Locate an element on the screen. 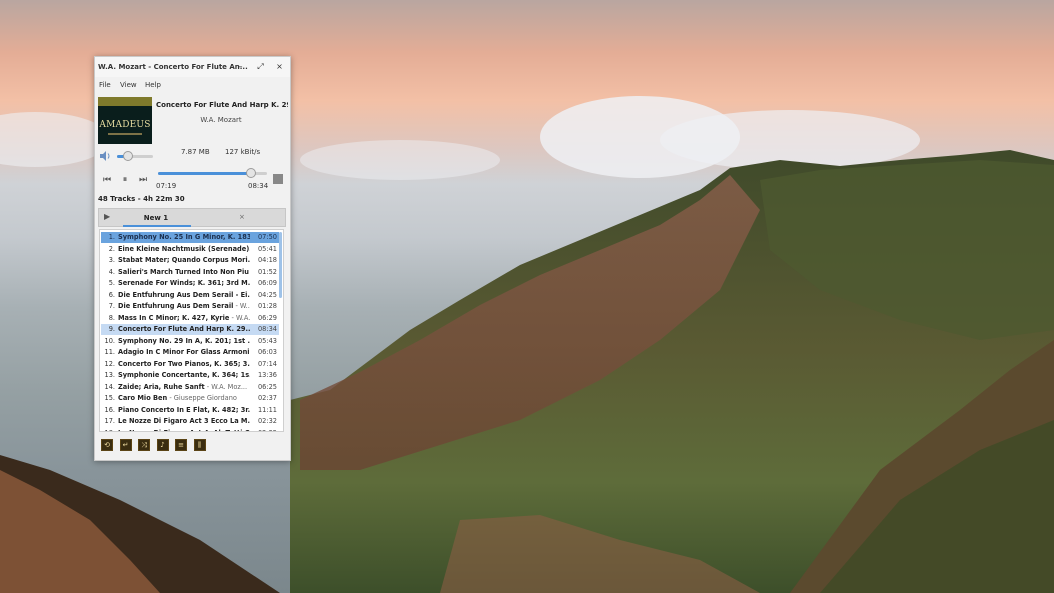 The width and height of the screenshot is (1054, 593). volume-knob is located at coordinates (127, 156).